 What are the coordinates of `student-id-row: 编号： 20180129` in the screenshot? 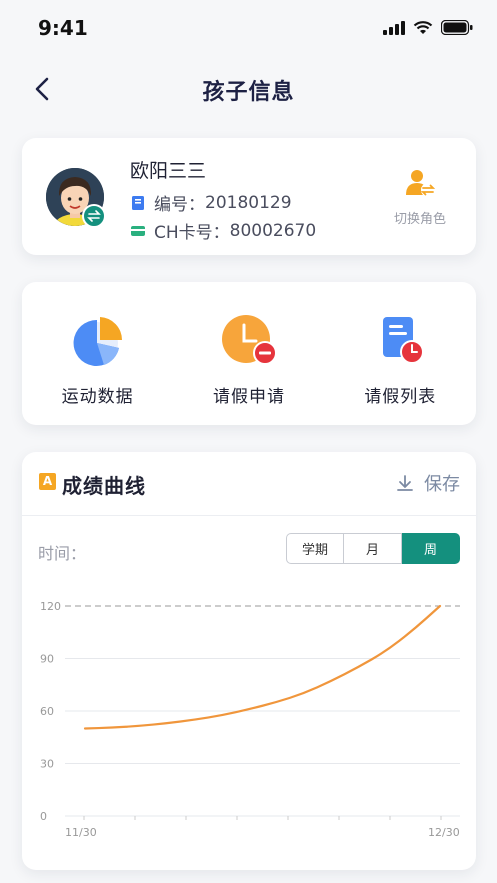 It's located at (211, 202).